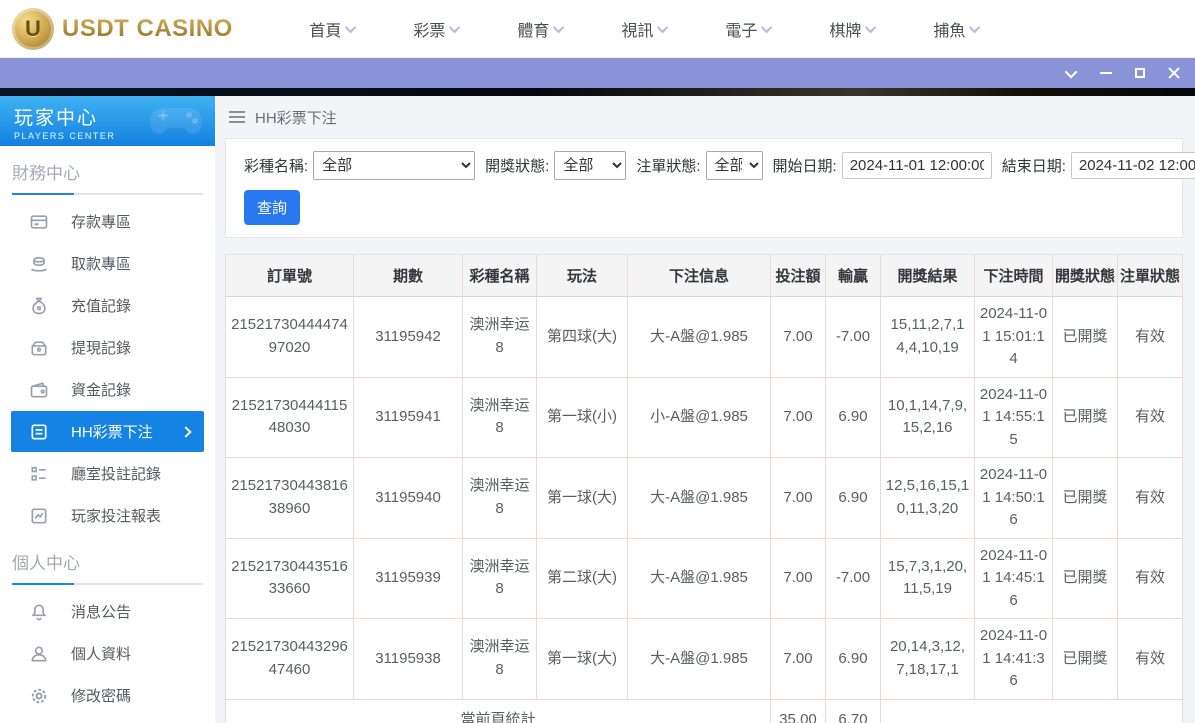 The width and height of the screenshot is (1195, 723). I want to click on sidebar-item-withdraw: 取款專區, so click(107, 263).